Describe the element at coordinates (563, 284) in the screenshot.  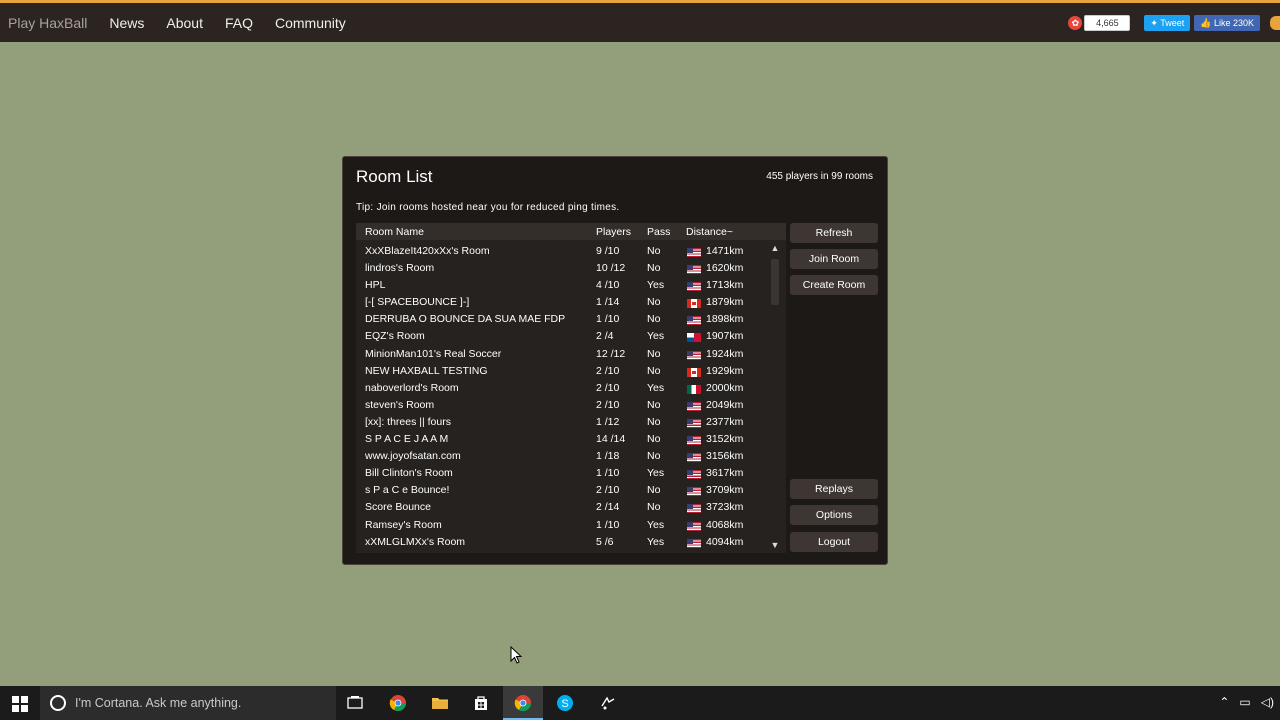
I see `room-row: HPL 4 /10 Yes 1713km` at that location.